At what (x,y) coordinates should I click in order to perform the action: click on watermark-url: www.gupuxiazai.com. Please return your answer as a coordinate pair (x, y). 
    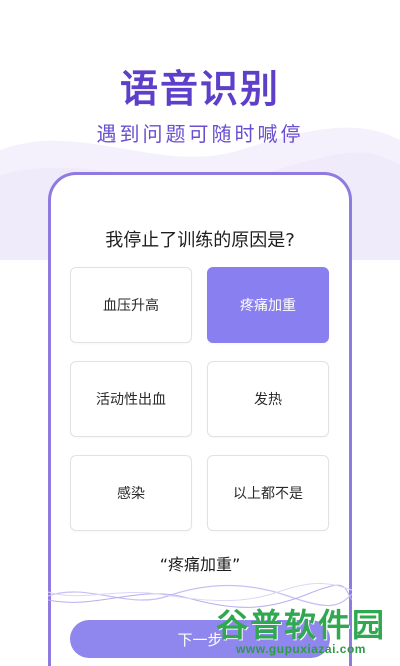
    Looking at the image, I should click on (301, 649).